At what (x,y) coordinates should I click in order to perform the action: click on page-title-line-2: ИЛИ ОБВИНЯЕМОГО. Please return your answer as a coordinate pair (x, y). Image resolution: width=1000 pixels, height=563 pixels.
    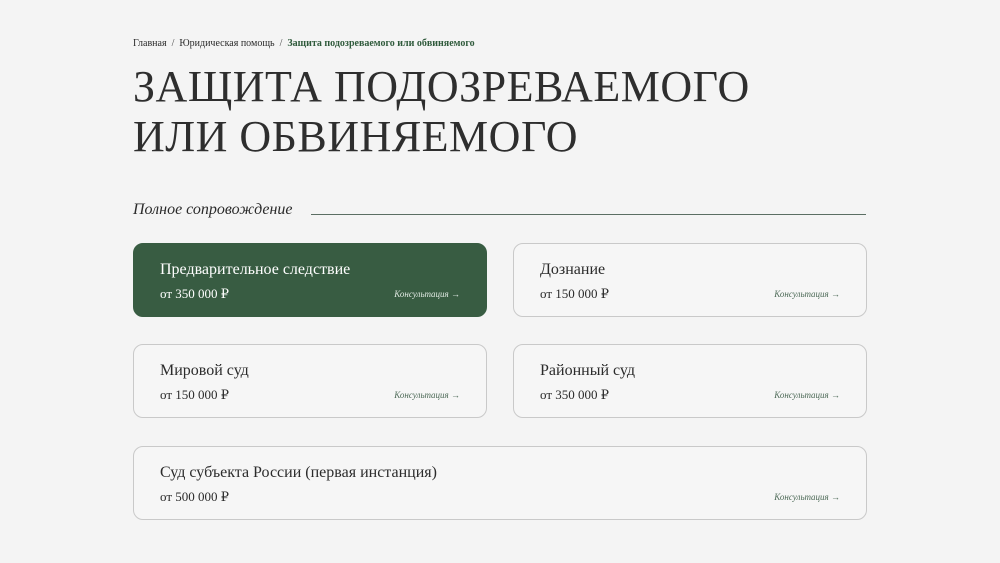
    Looking at the image, I should click on (356, 136).